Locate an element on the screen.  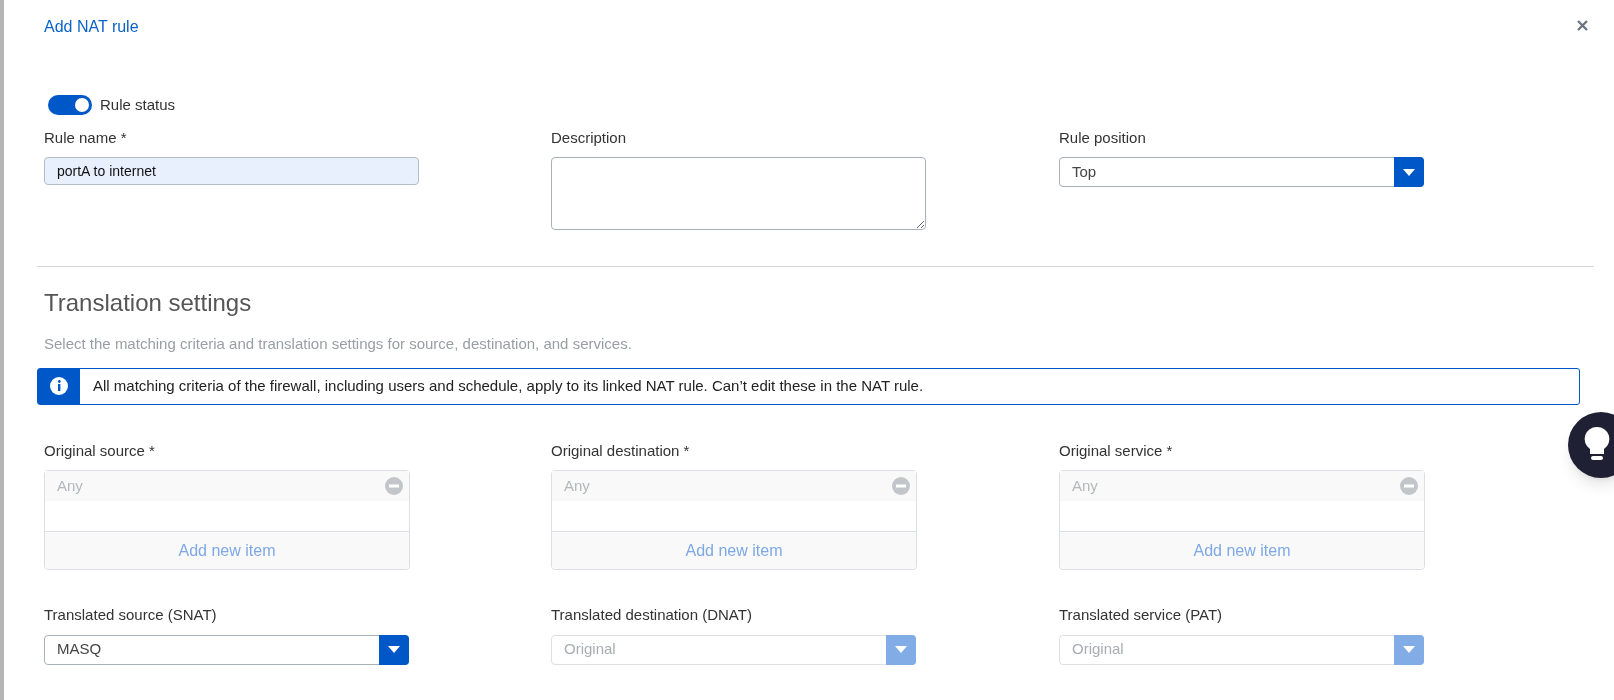
field-label: Translated source (SNAT) is located at coordinates (131, 615).